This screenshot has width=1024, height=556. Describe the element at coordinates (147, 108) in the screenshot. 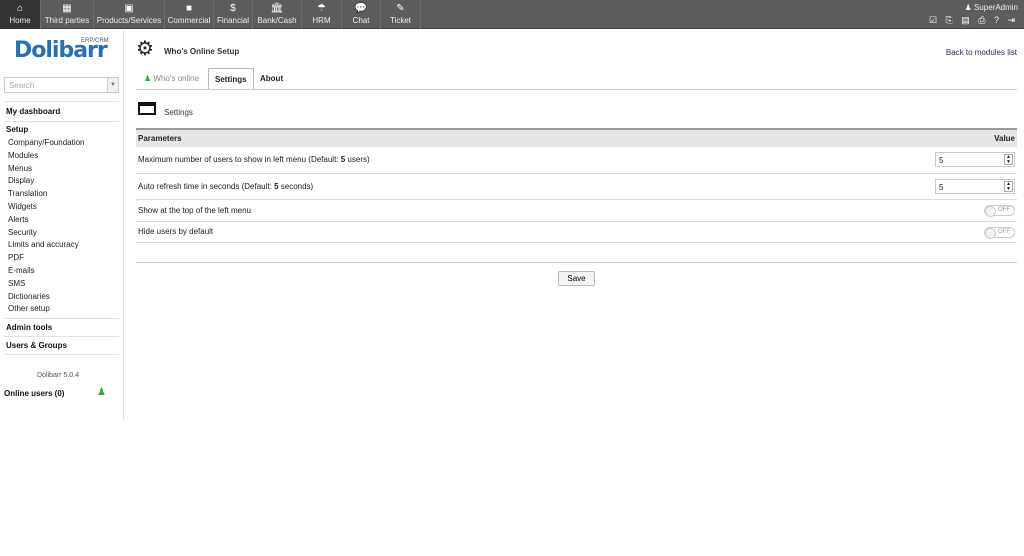

I see `folder-icon` at that location.